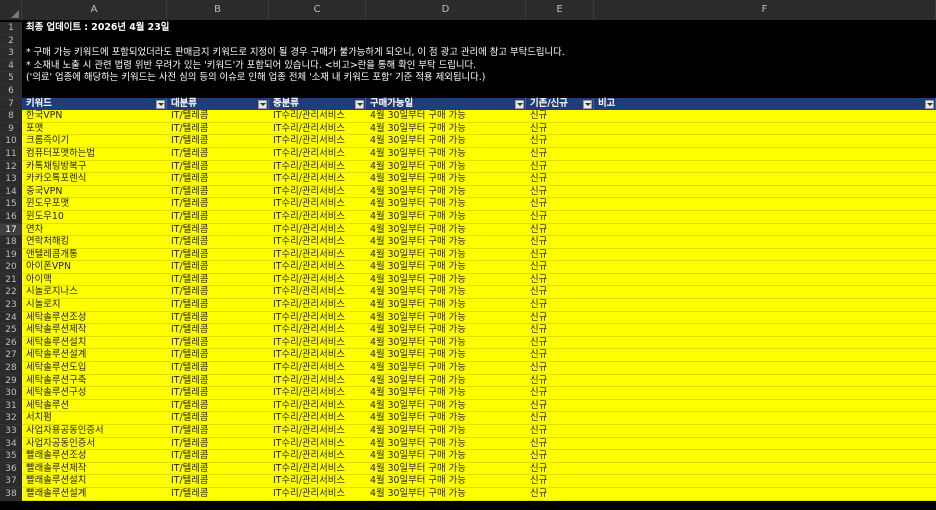 Image resolution: width=936 pixels, height=510 pixels. I want to click on select-all-corner, so click(11, 10).